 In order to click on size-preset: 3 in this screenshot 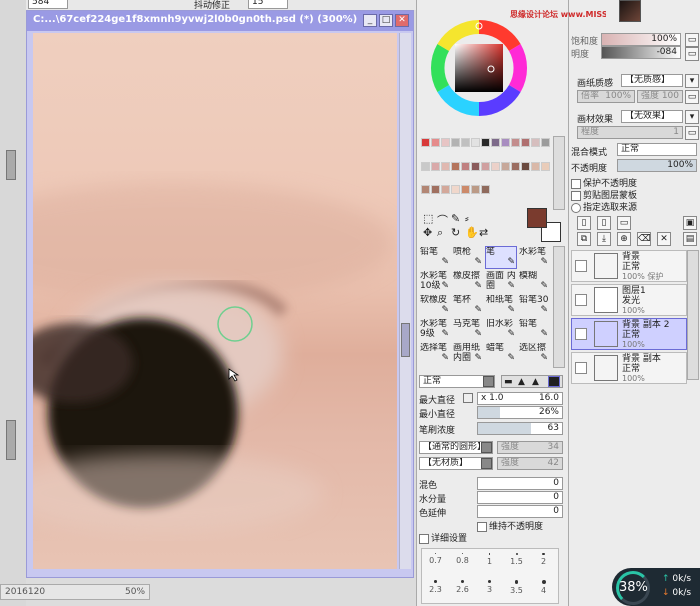, I will do `click(489, 589)`.